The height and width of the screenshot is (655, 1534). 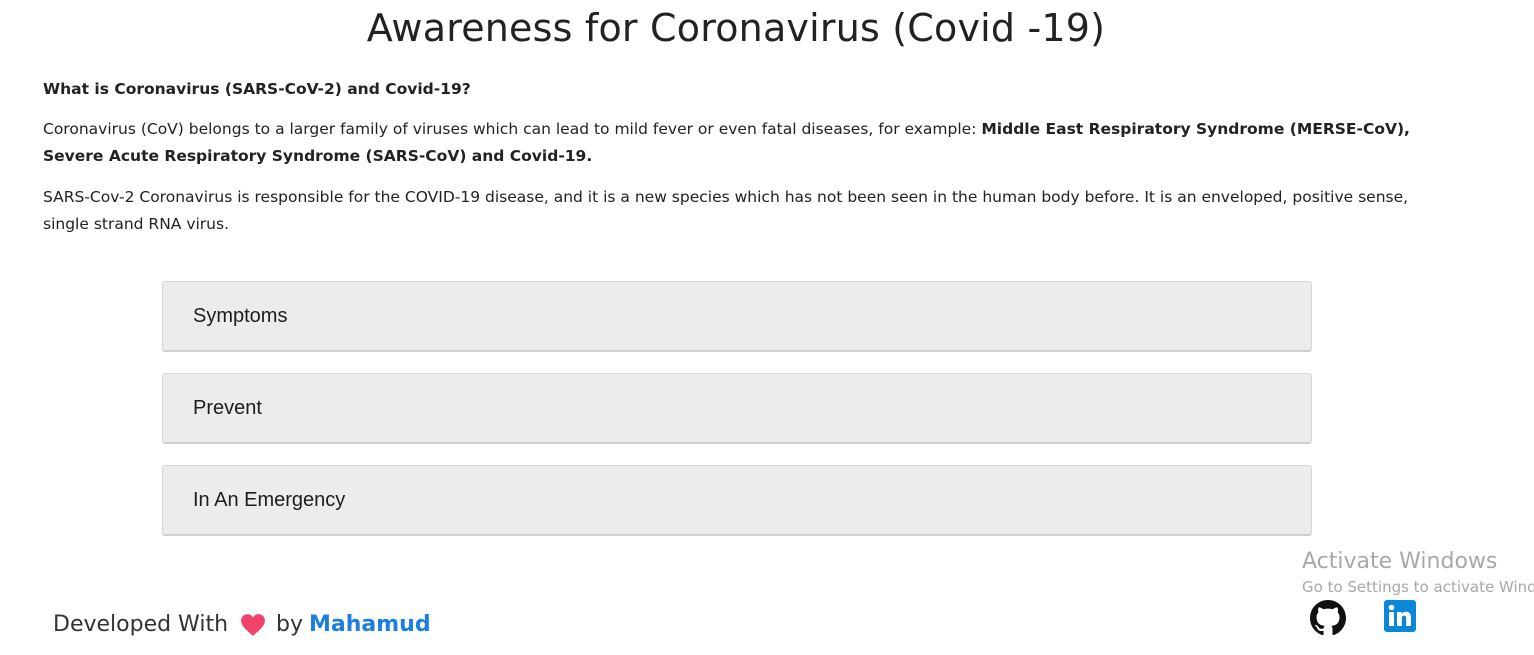 What do you see at coordinates (736, 28) in the screenshot?
I see `page-title: Awareness for Coronavirus (Covid -19)` at bounding box center [736, 28].